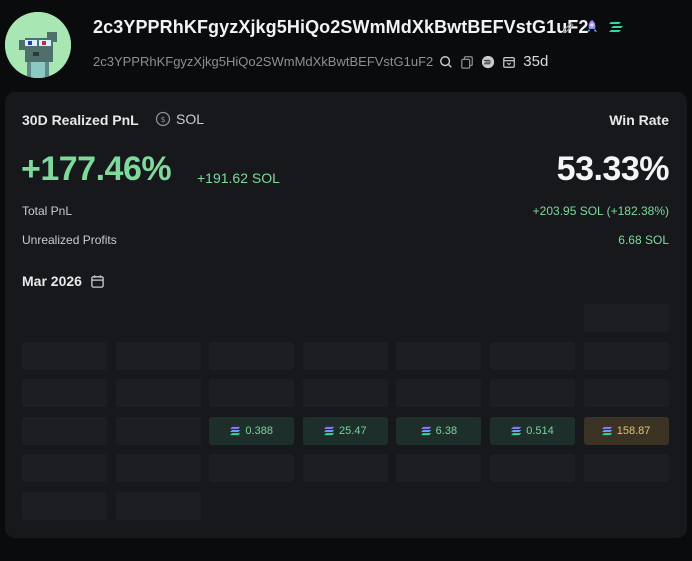 This screenshot has width=692, height=561. I want to click on chain-icon, so click(488, 62).